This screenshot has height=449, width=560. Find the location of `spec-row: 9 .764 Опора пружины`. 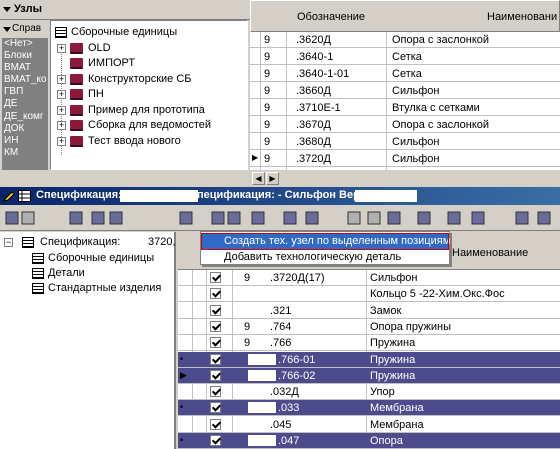

spec-row: 9 .764 Опора пружины is located at coordinates (369, 327).